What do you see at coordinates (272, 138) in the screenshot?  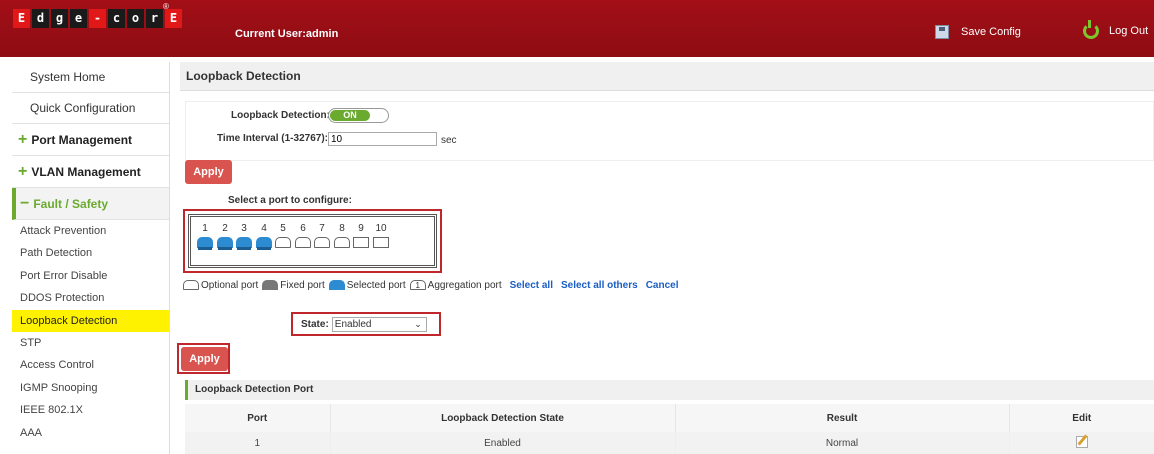 I see `time-interval-label: Time Interval (1-32767):` at bounding box center [272, 138].